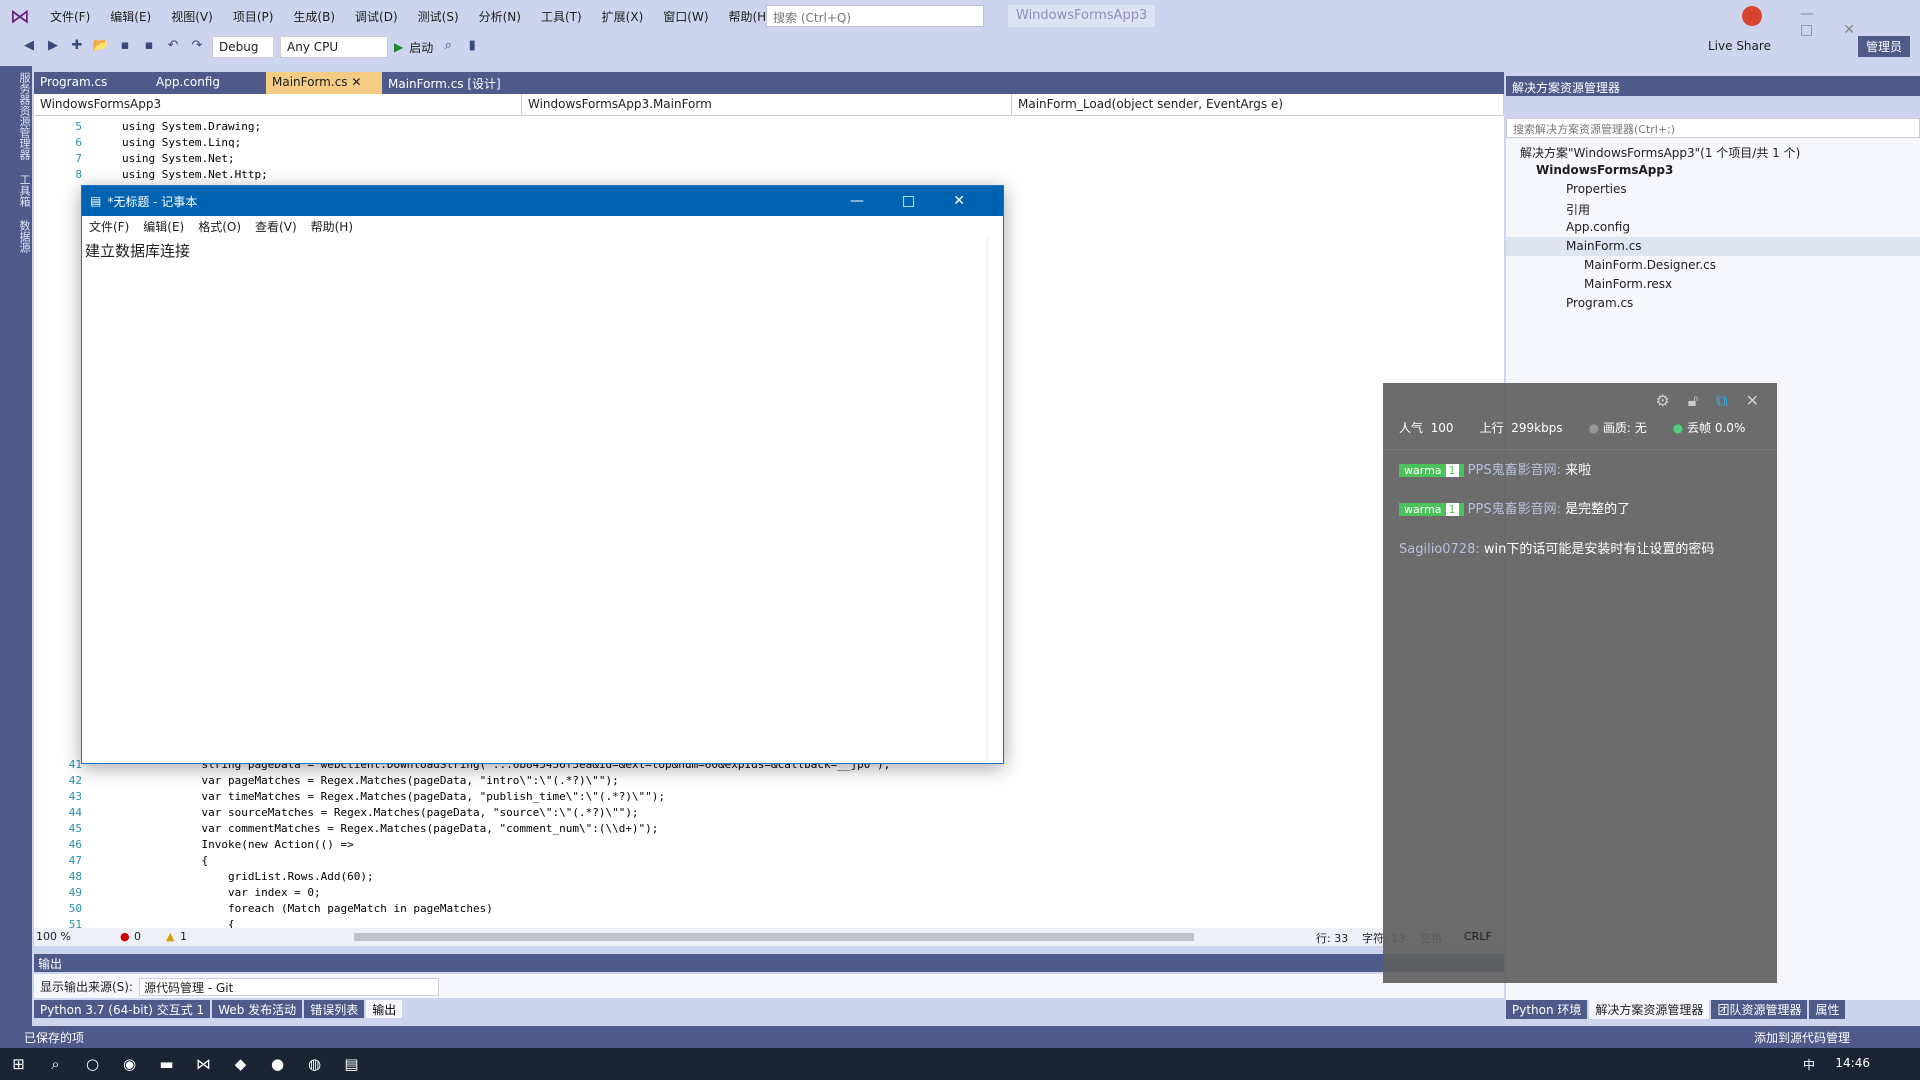 The image size is (1920, 1080). I want to click on datasource-tab: 数据源, so click(24, 236).